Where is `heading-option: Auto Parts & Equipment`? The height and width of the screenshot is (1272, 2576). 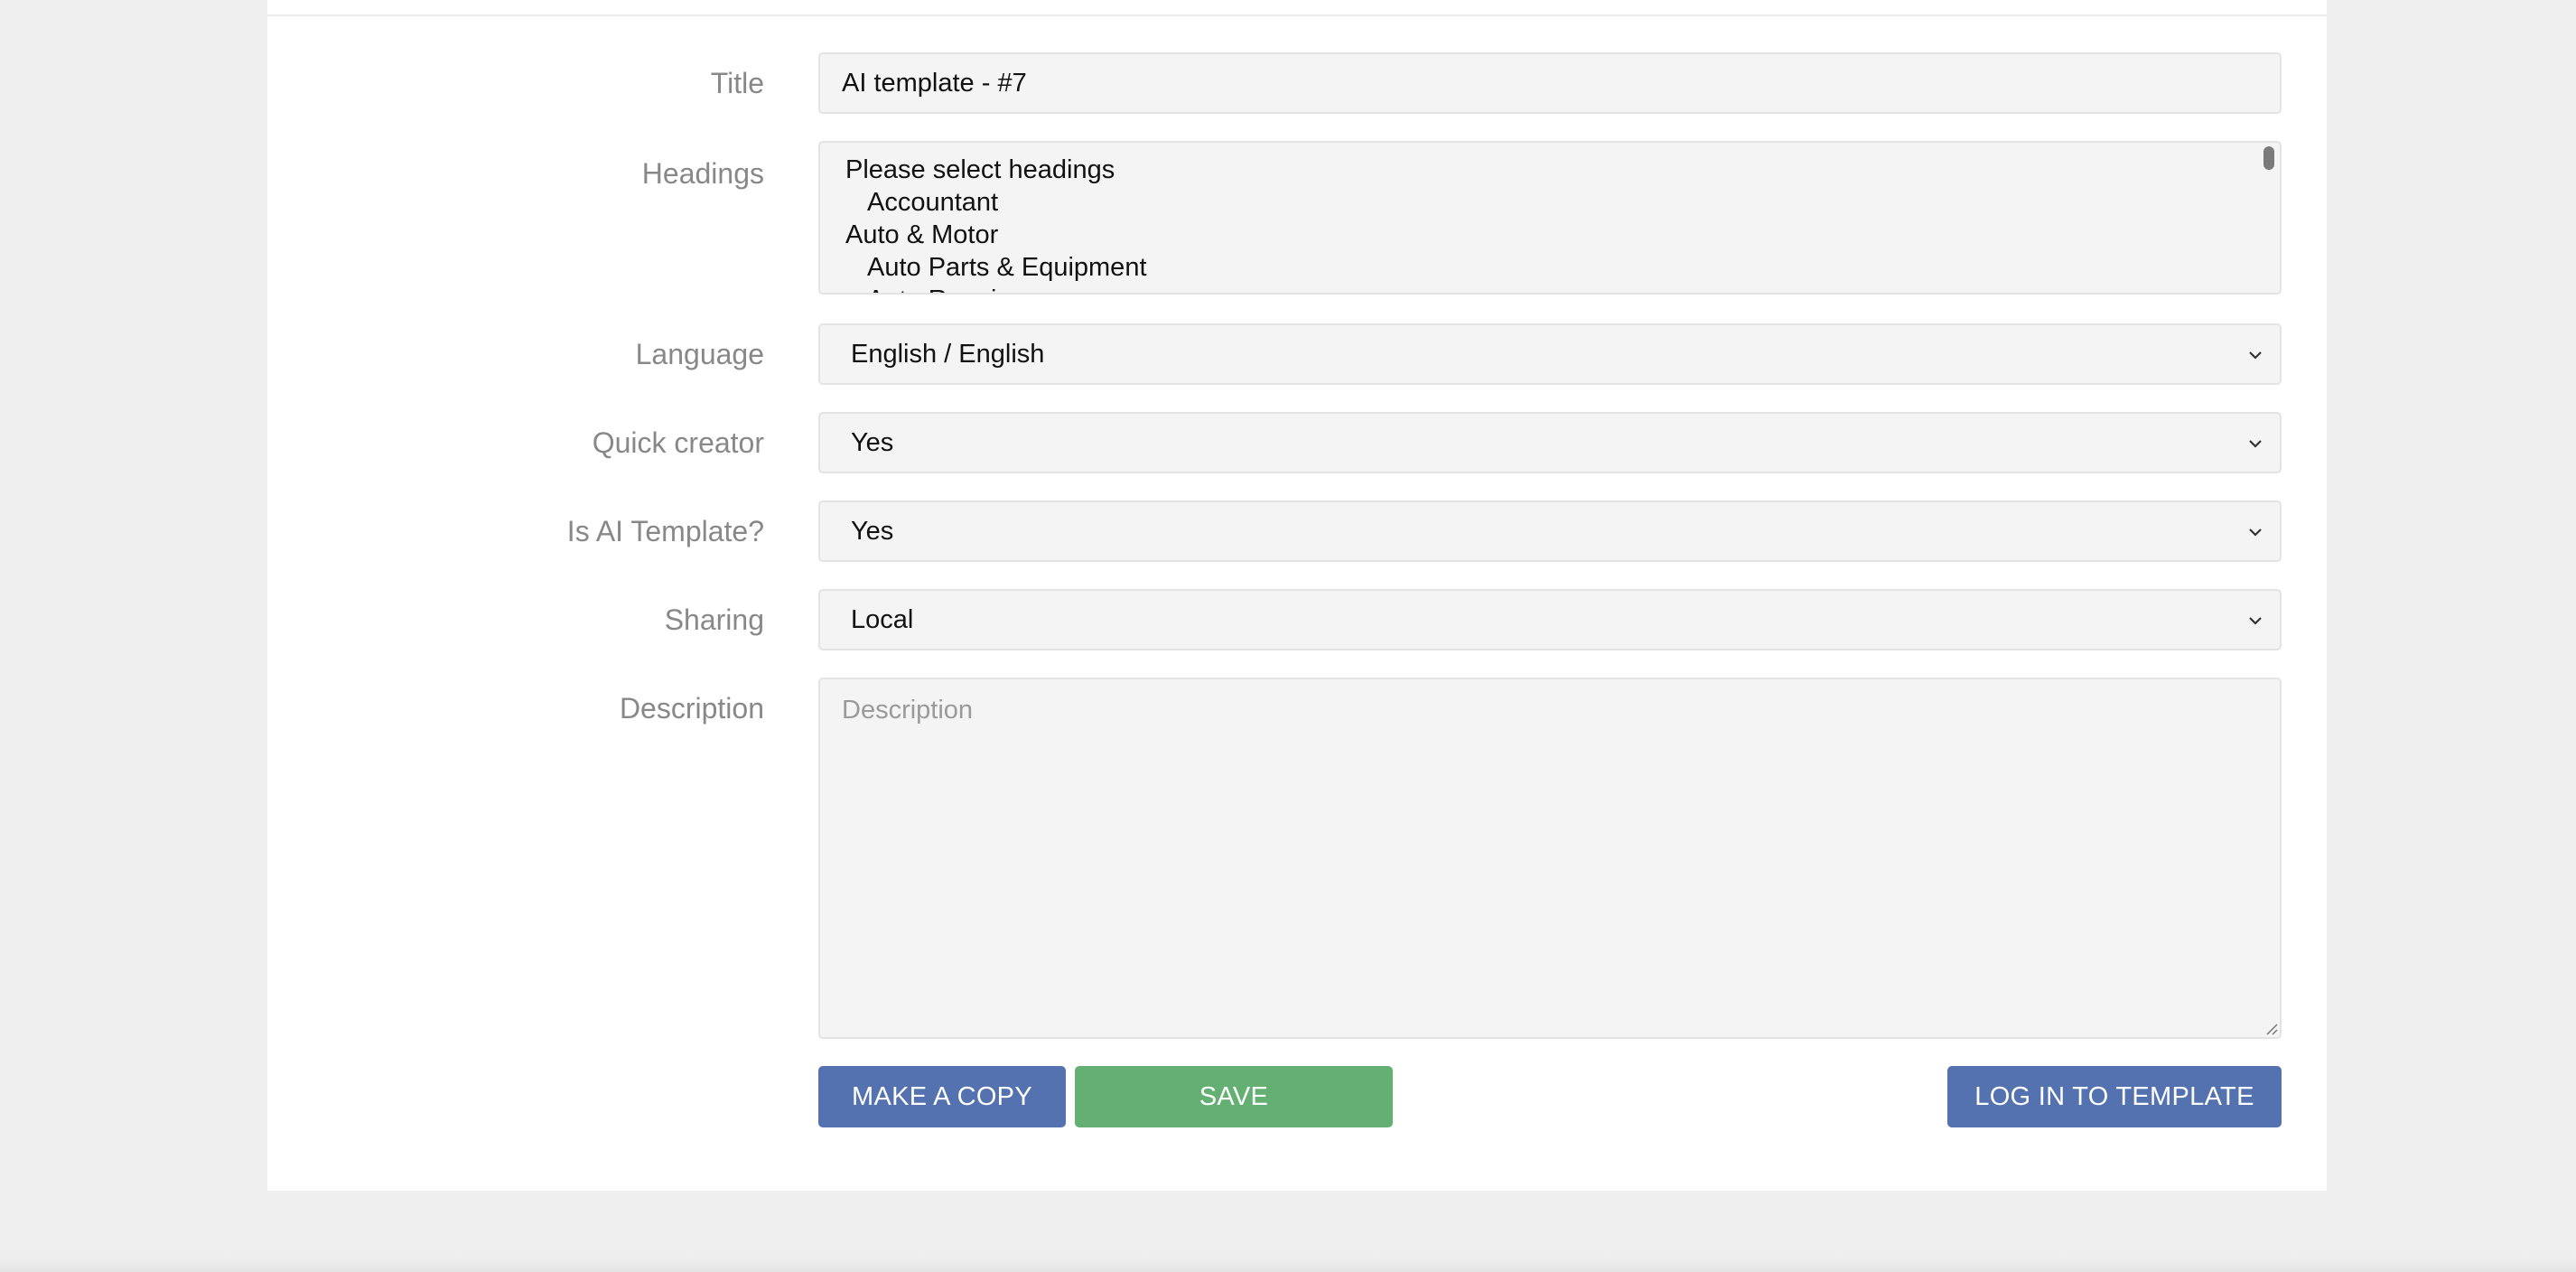
heading-option: Auto Parts & Equipment is located at coordinates (1550, 267).